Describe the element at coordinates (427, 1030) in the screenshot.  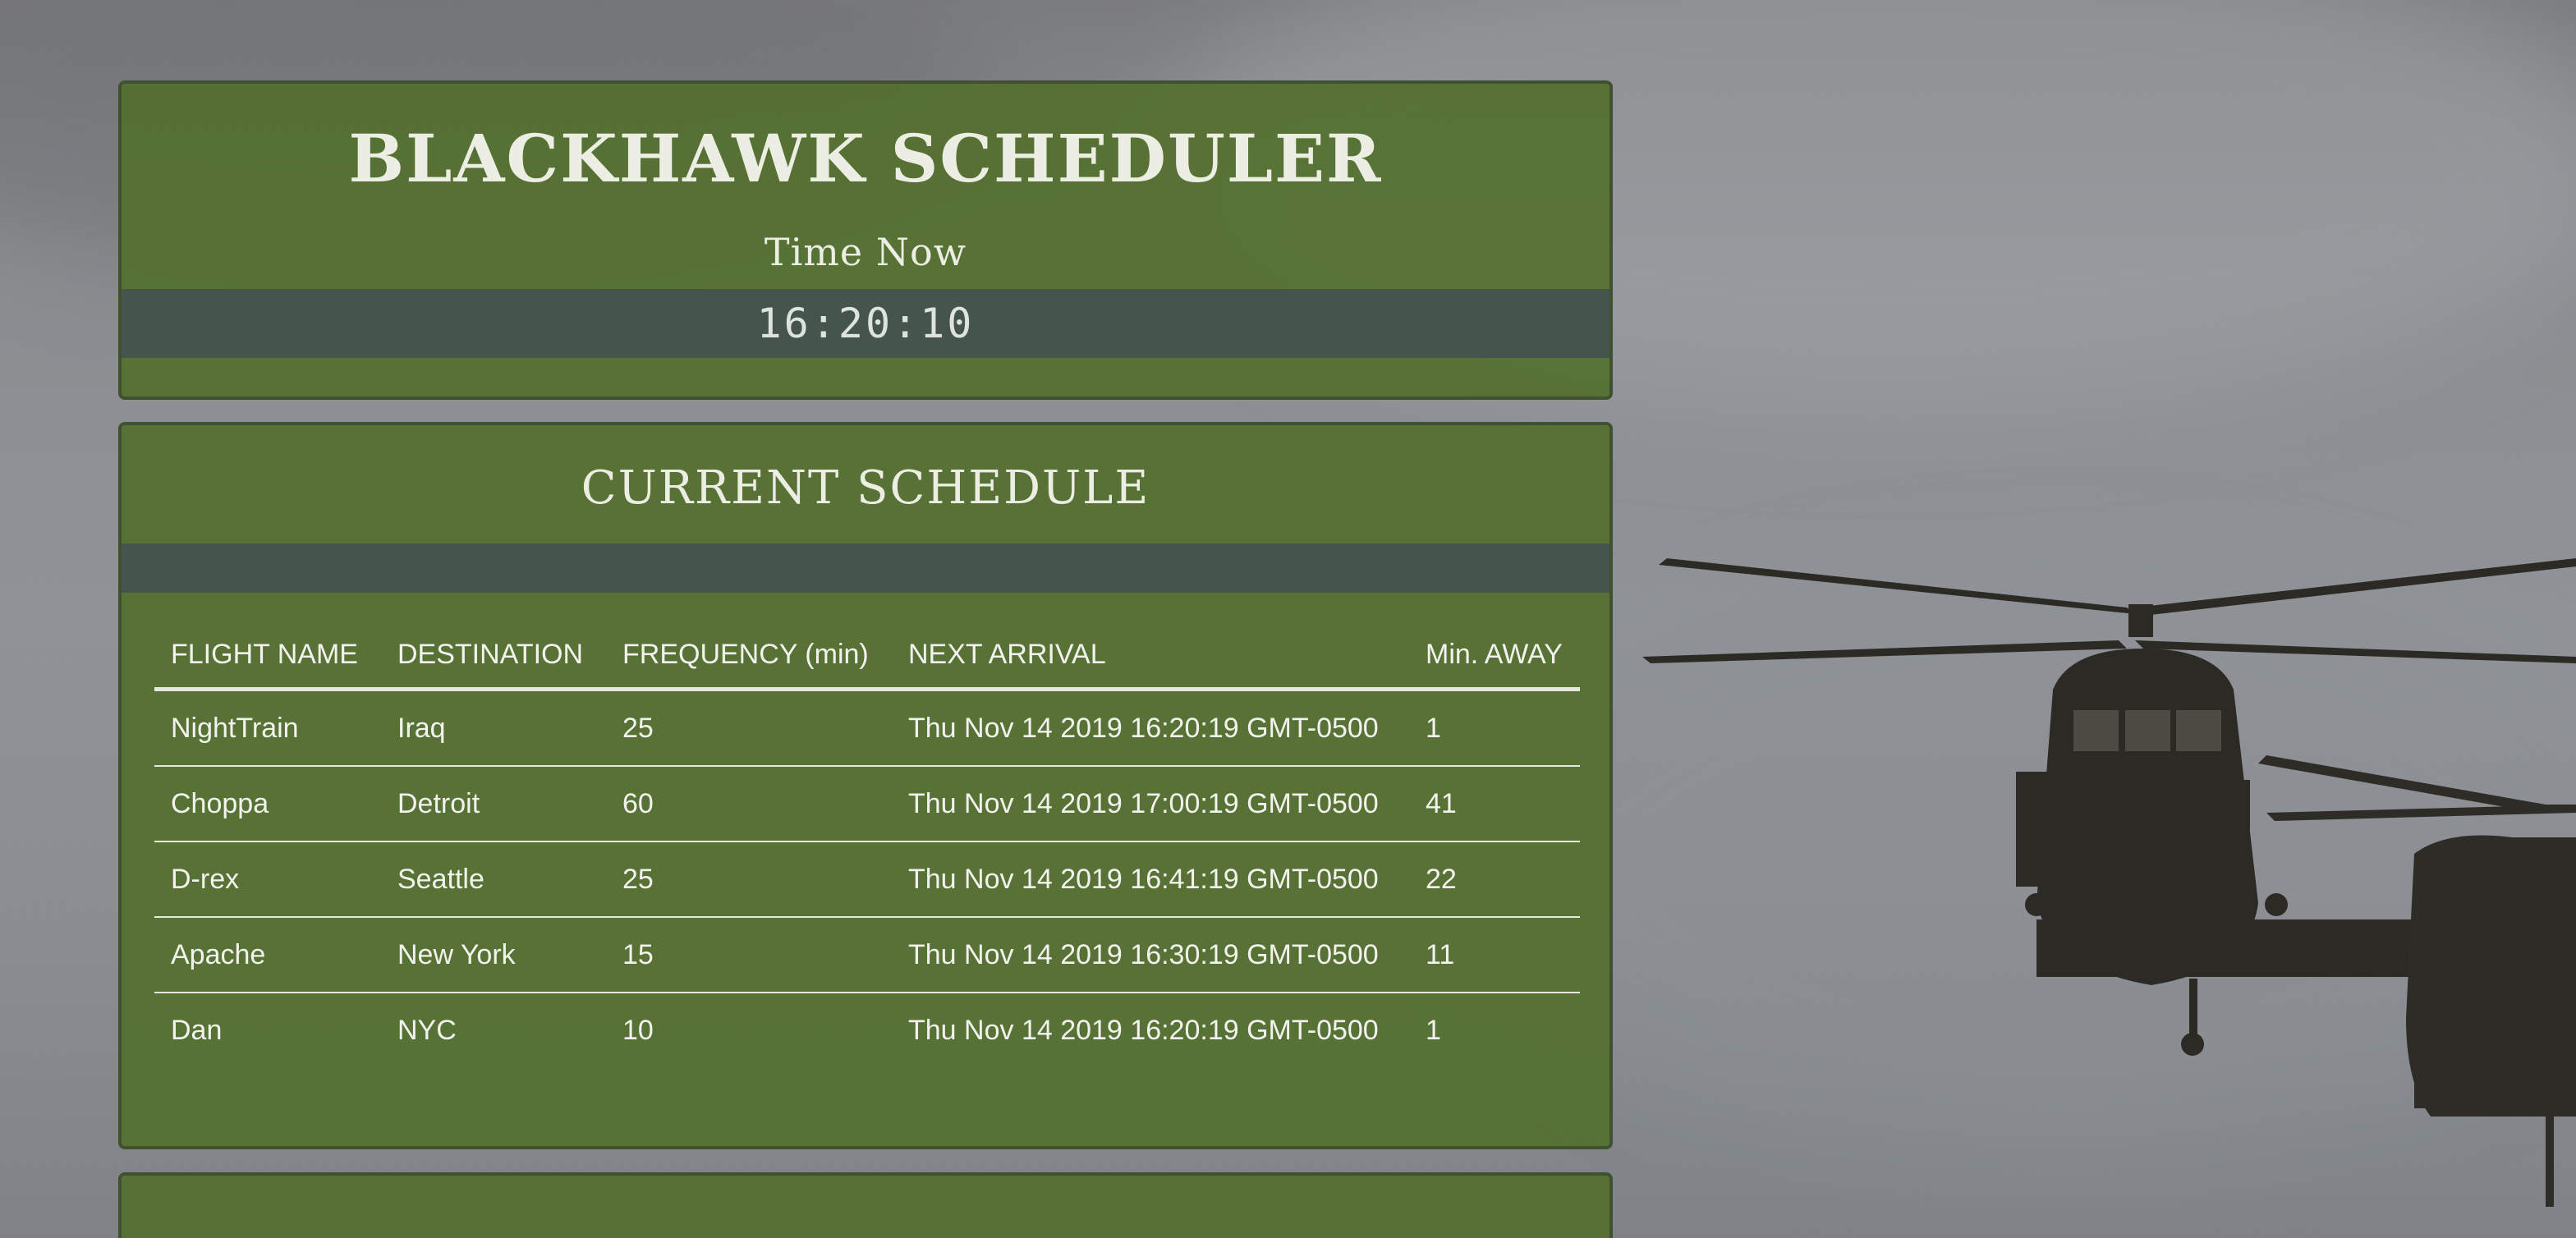
I see `destination-cell: NYC` at that location.